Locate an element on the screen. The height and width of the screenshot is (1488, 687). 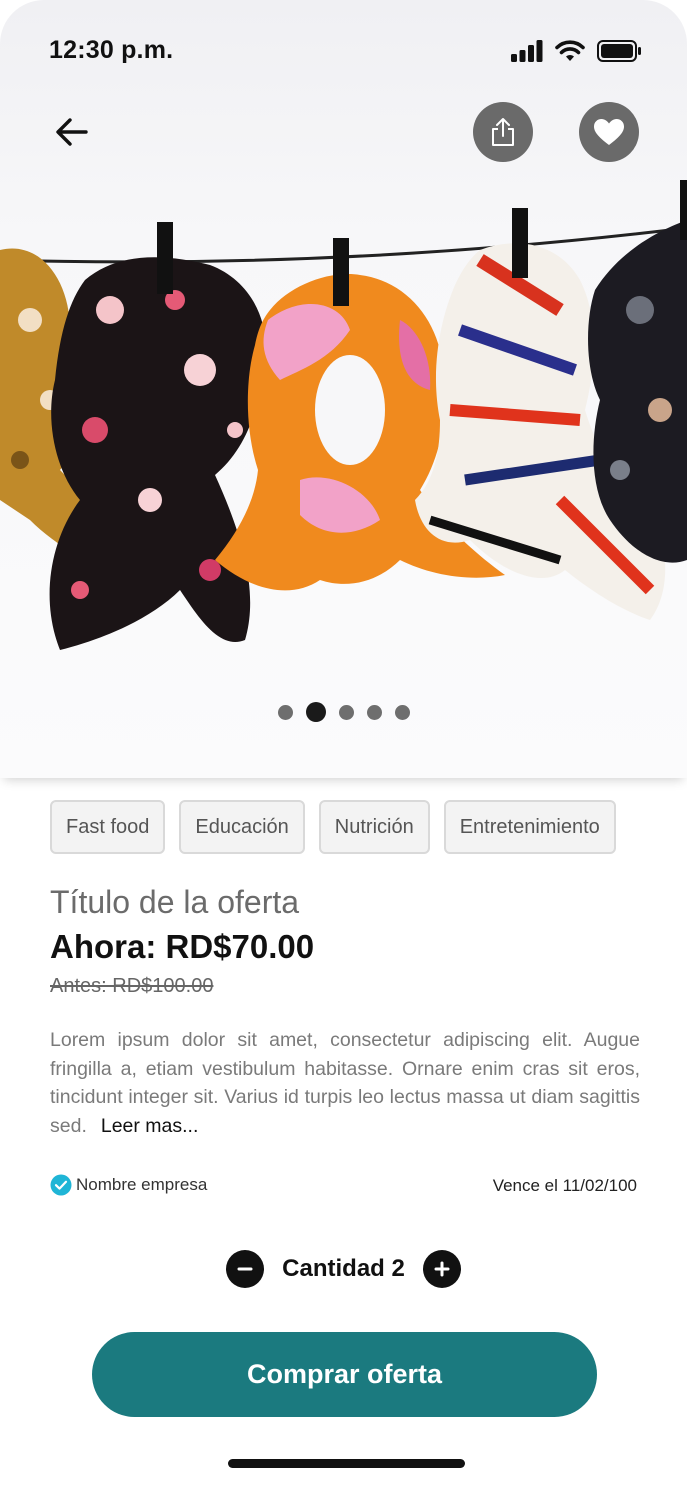
check-badge-icon is located at coordinates (61, 1185).